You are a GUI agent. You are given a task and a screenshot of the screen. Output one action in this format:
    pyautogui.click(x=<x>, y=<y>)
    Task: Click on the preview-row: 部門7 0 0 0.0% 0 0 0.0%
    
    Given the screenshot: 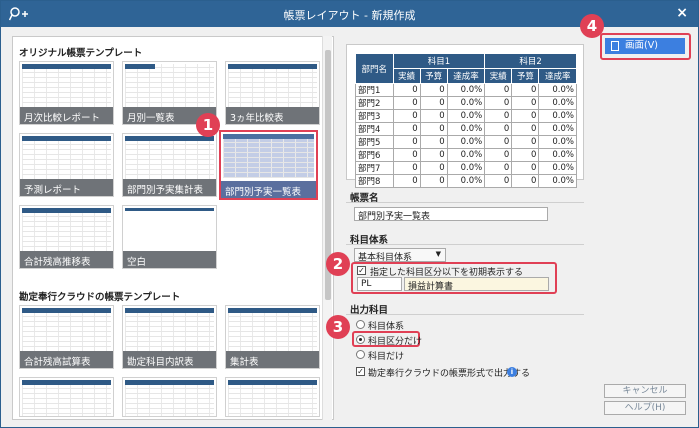 What is the action you would take?
    pyautogui.click(x=466, y=168)
    